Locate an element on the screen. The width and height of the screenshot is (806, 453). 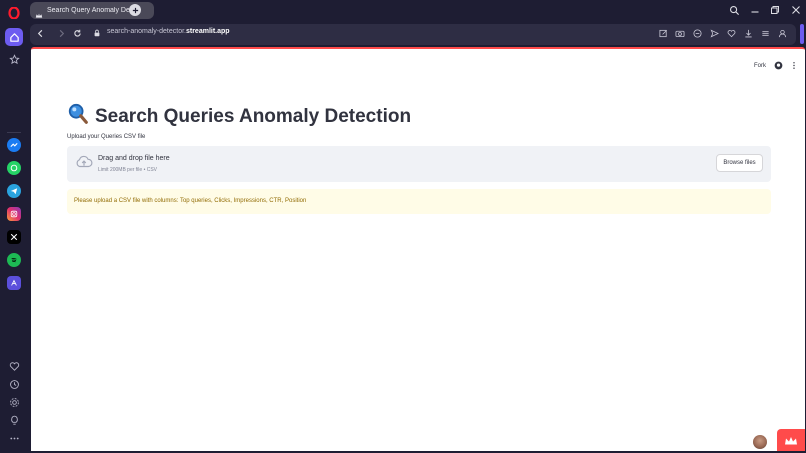
lock-icon is located at coordinates (97, 33).